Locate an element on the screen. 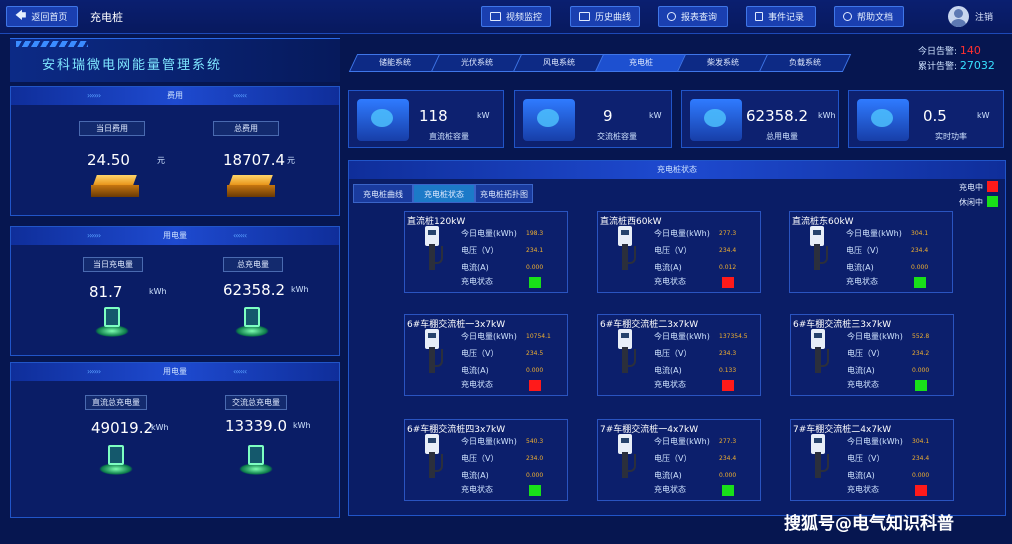 The width and height of the screenshot is (1012, 544). user-area: 注销 is located at coordinates (970, 16).